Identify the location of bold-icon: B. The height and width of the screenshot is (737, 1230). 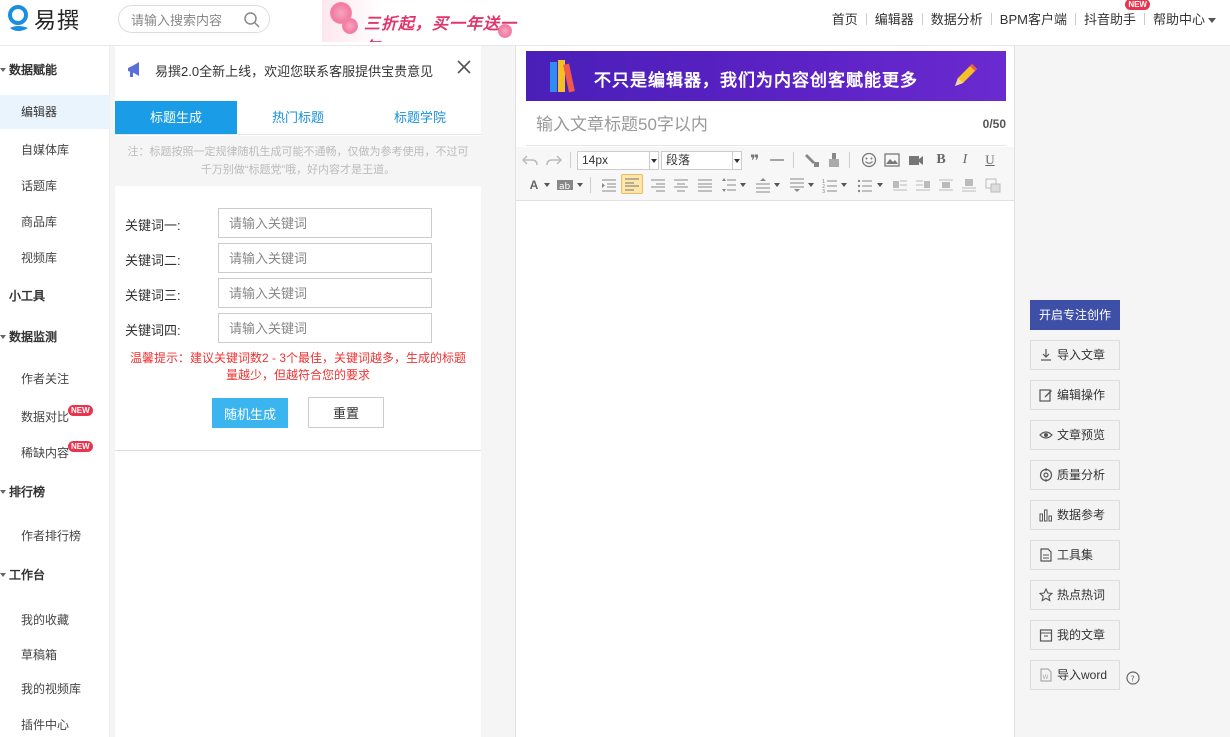
(941, 160).